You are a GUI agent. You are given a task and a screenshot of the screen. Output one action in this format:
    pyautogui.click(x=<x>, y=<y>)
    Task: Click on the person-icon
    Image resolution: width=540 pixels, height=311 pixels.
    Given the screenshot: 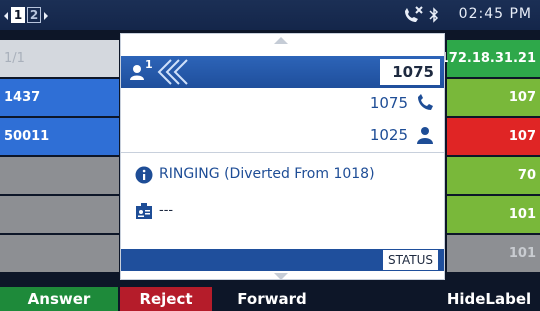 What is the action you would take?
    pyautogui.click(x=425, y=135)
    